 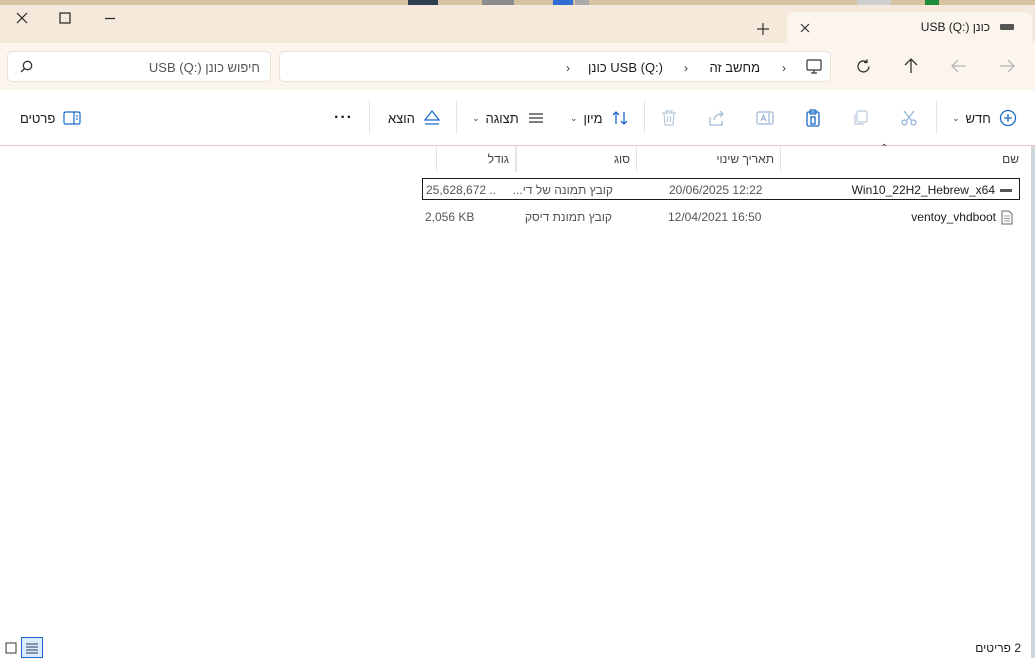 I want to click on file-name: Win10_22H2_Hebrew_x64, so click(x=923, y=190).